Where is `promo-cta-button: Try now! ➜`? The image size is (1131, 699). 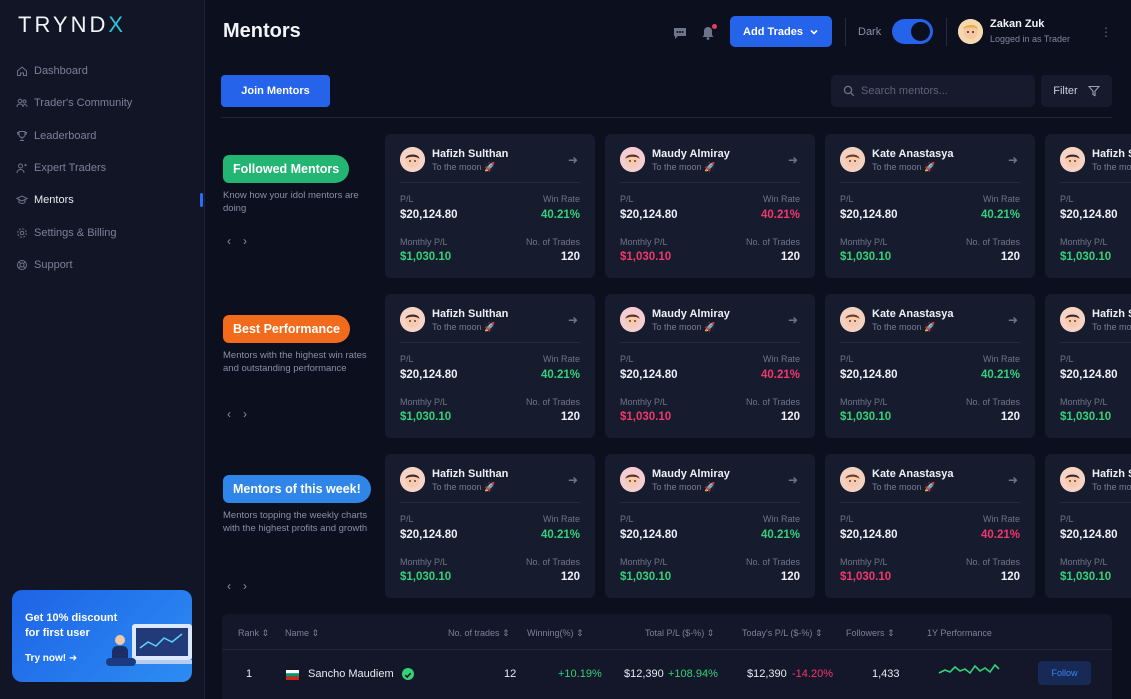 promo-cta-button: Try now! ➜ is located at coordinates (51, 658).